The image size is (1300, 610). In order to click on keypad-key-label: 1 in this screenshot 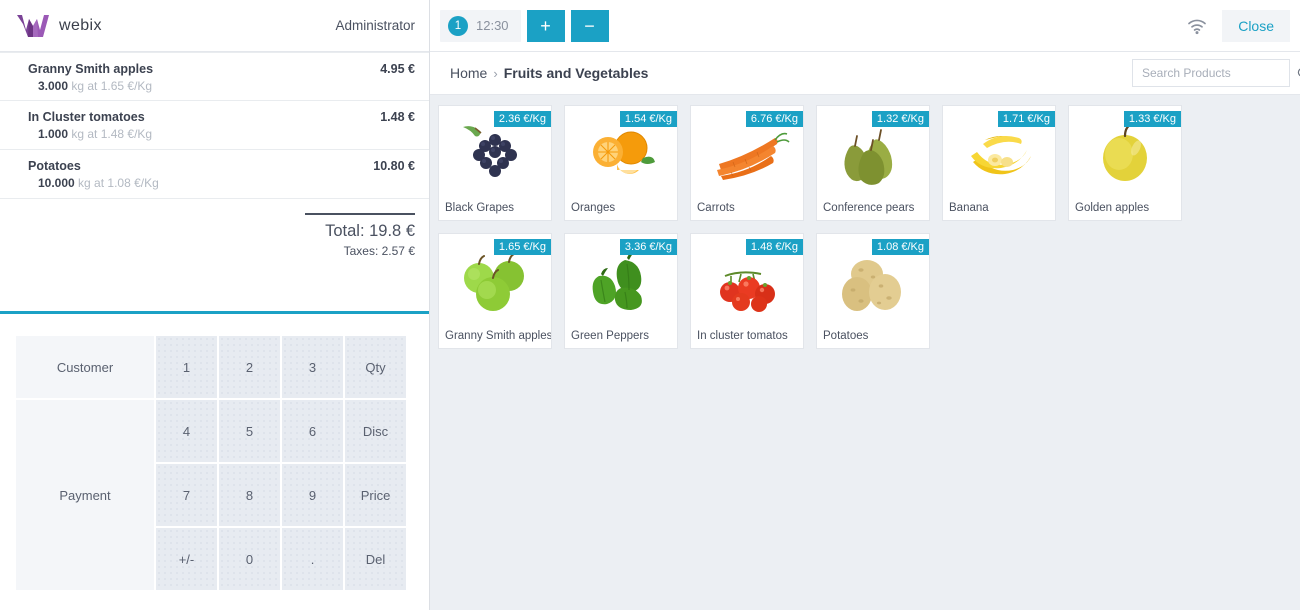, I will do `click(186, 367)`.